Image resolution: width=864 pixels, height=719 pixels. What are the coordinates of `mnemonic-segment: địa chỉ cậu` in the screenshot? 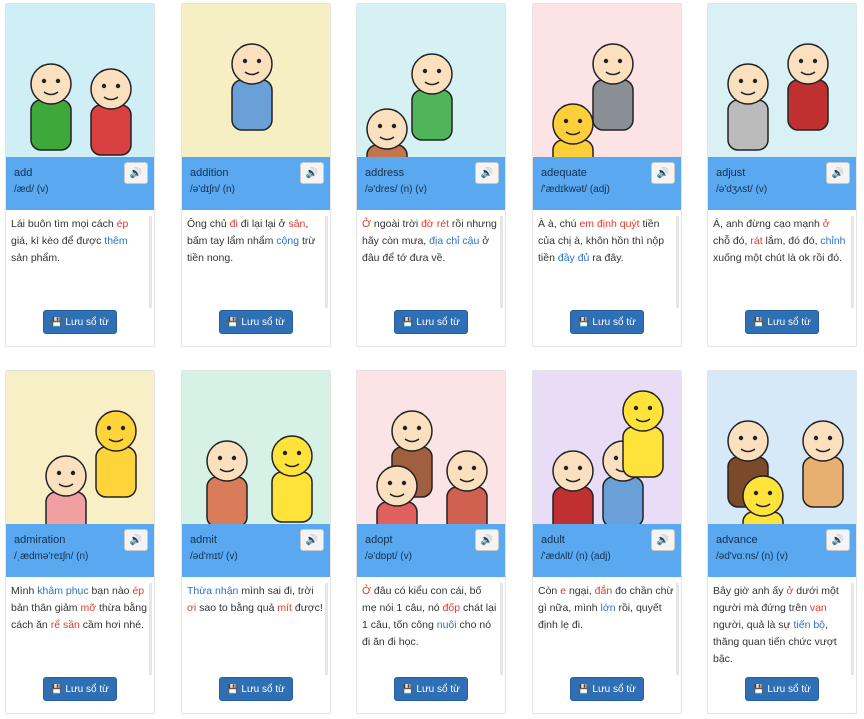 It's located at (454, 241).